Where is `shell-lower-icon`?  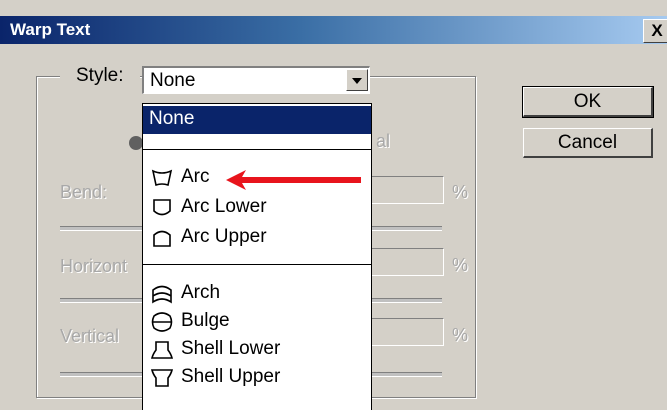 shell-lower-icon is located at coordinates (162, 350).